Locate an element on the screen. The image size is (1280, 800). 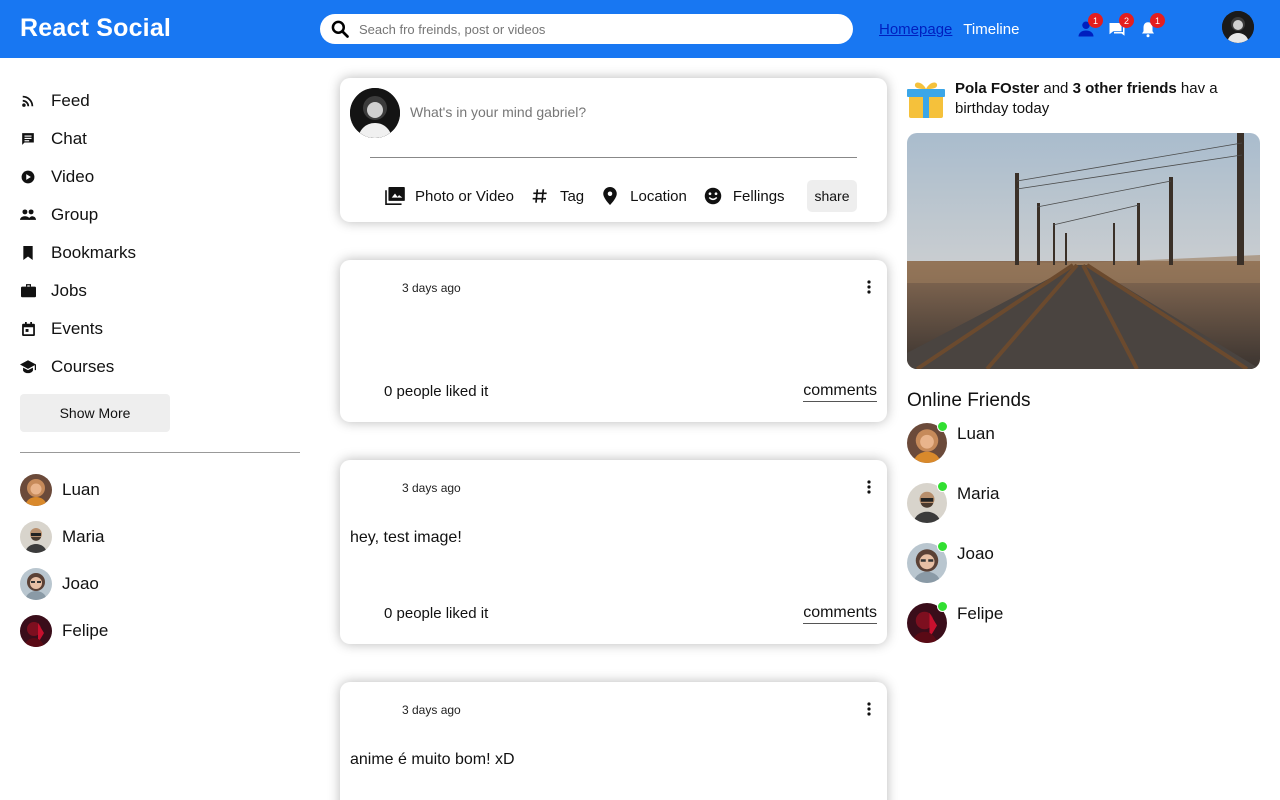
sidebar-item-events: Events is located at coordinates (61, 329).